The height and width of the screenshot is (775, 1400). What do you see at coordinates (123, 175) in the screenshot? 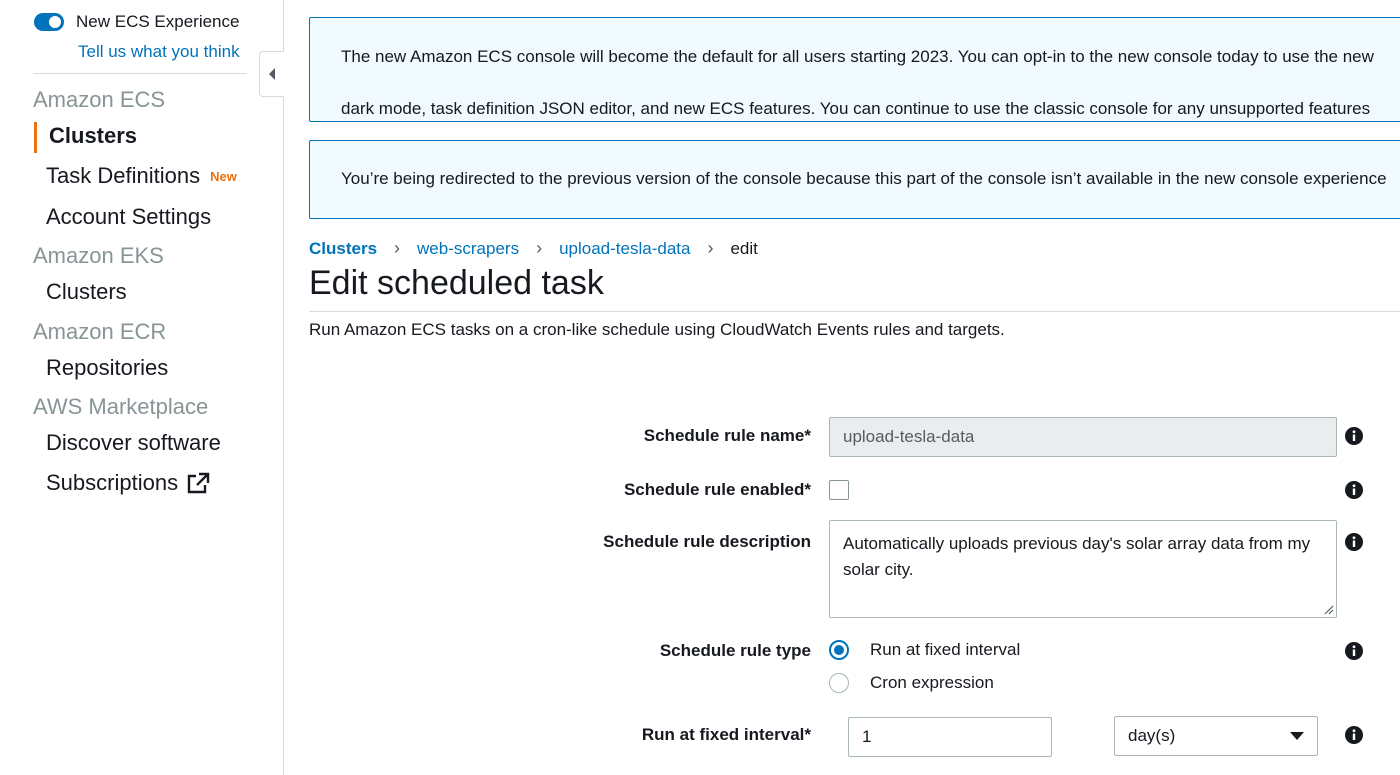
I see `sidebar-item-label: Task Definitions` at bounding box center [123, 175].